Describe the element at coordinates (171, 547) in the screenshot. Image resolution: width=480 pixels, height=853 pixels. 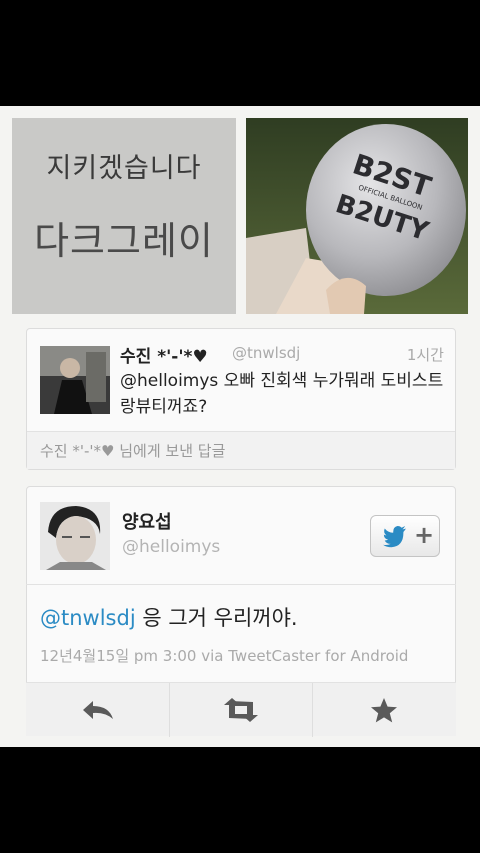
I see `tweet-author-handle: @helloimys` at that location.